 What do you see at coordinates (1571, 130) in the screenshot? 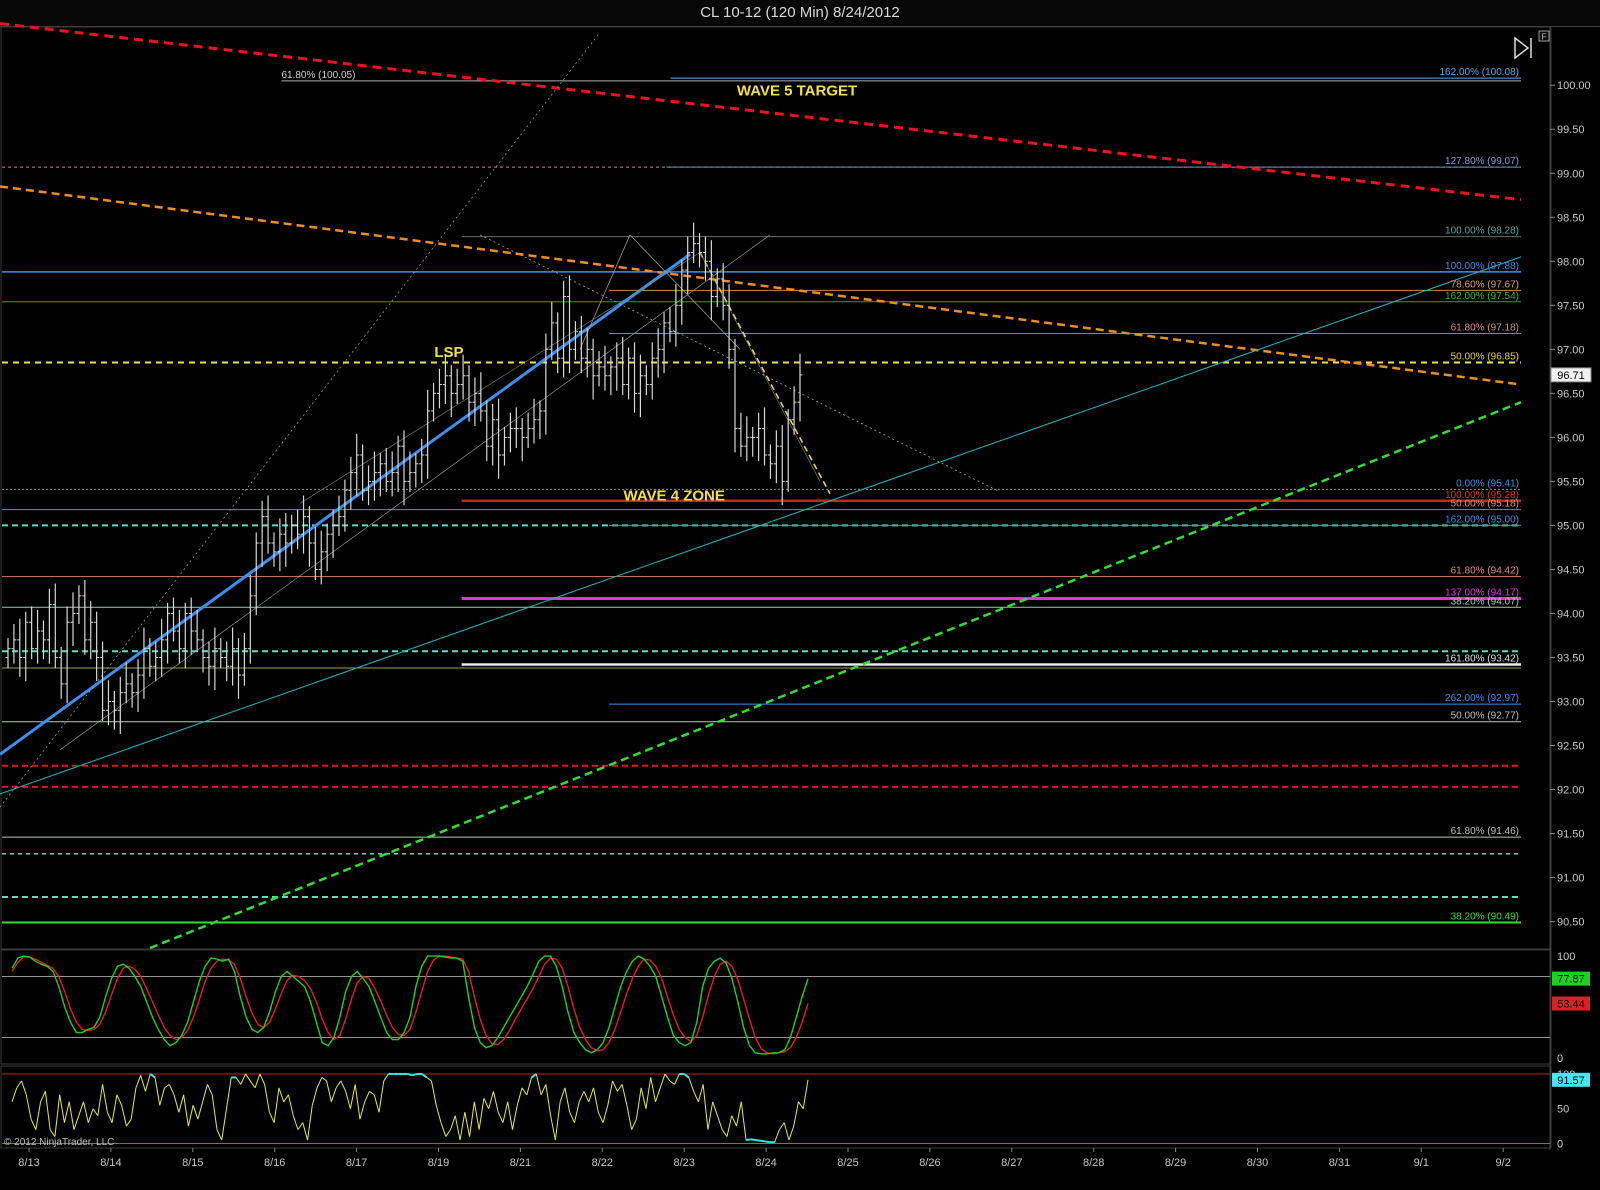
I see `y-tick-label: 99.50` at bounding box center [1571, 130].